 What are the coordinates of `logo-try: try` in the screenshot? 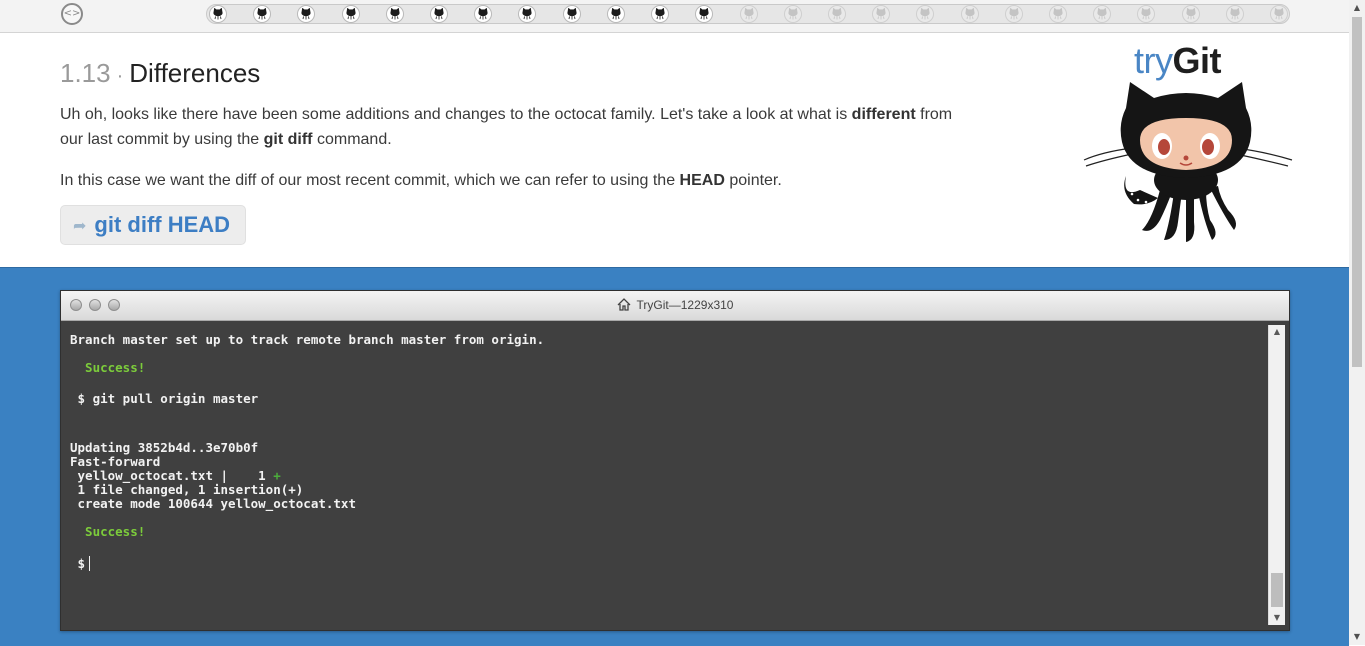 It's located at (1153, 60).